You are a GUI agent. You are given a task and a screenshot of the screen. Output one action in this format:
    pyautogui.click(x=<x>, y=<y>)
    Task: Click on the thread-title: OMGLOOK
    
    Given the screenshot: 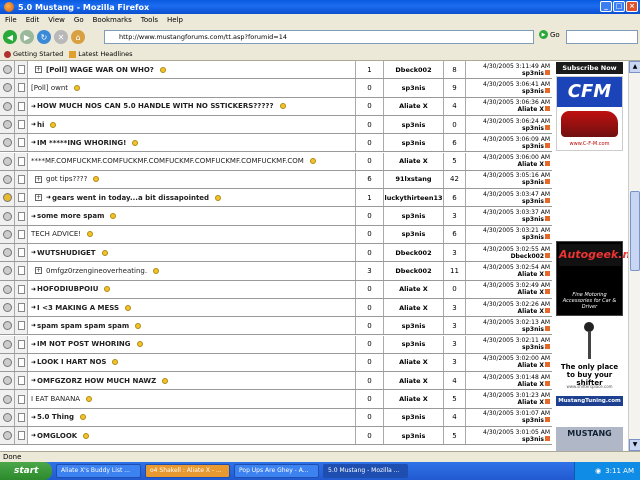 What is the action you would take?
    pyautogui.click(x=57, y=436)
    